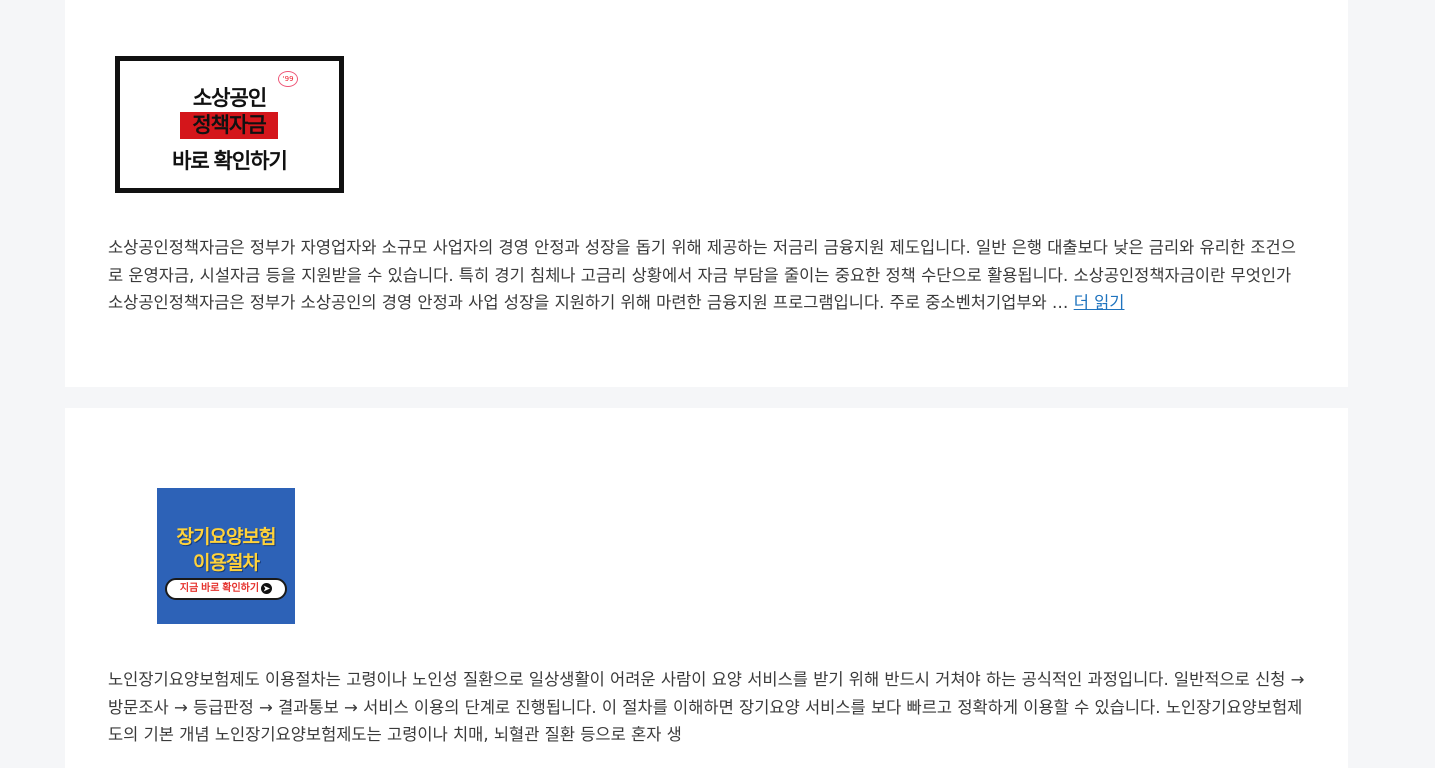 This screenshot has height=768, width=1435. I want to click on thumbnail-highlight-line: 정책자금, so click(229, 125).